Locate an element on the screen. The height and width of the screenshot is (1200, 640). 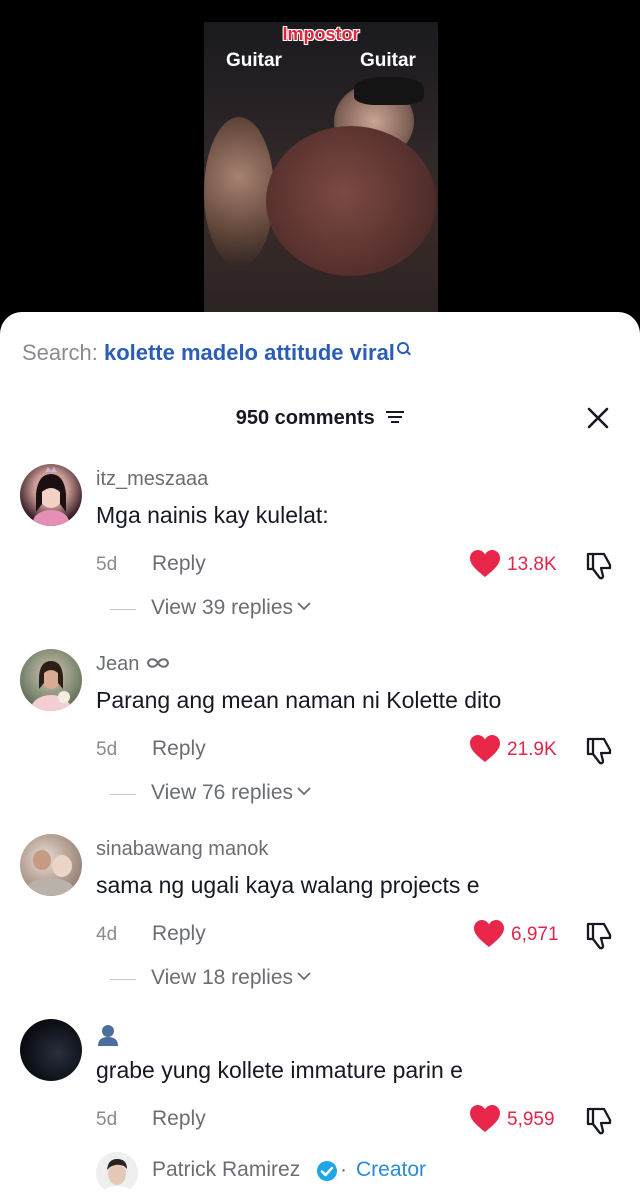
verified-icon is located at coordinates (327, 1171).